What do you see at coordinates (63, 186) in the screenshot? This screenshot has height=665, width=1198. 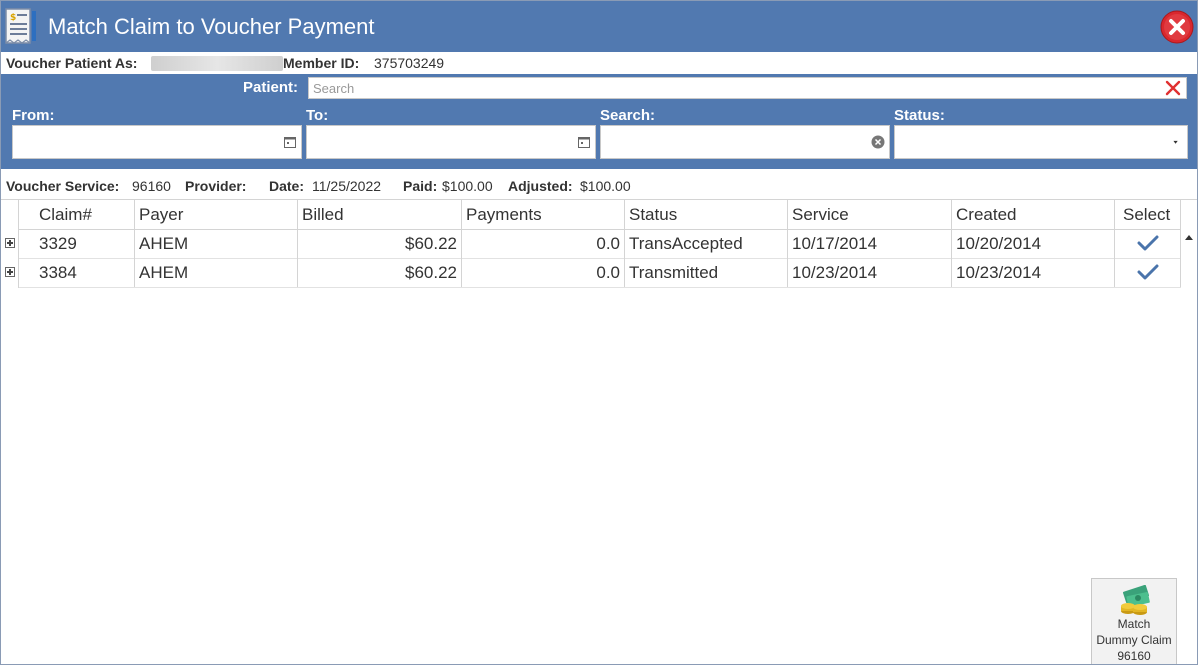 I see `voucher-service-label: Voucher Service:` at bounding box center [63, 186].